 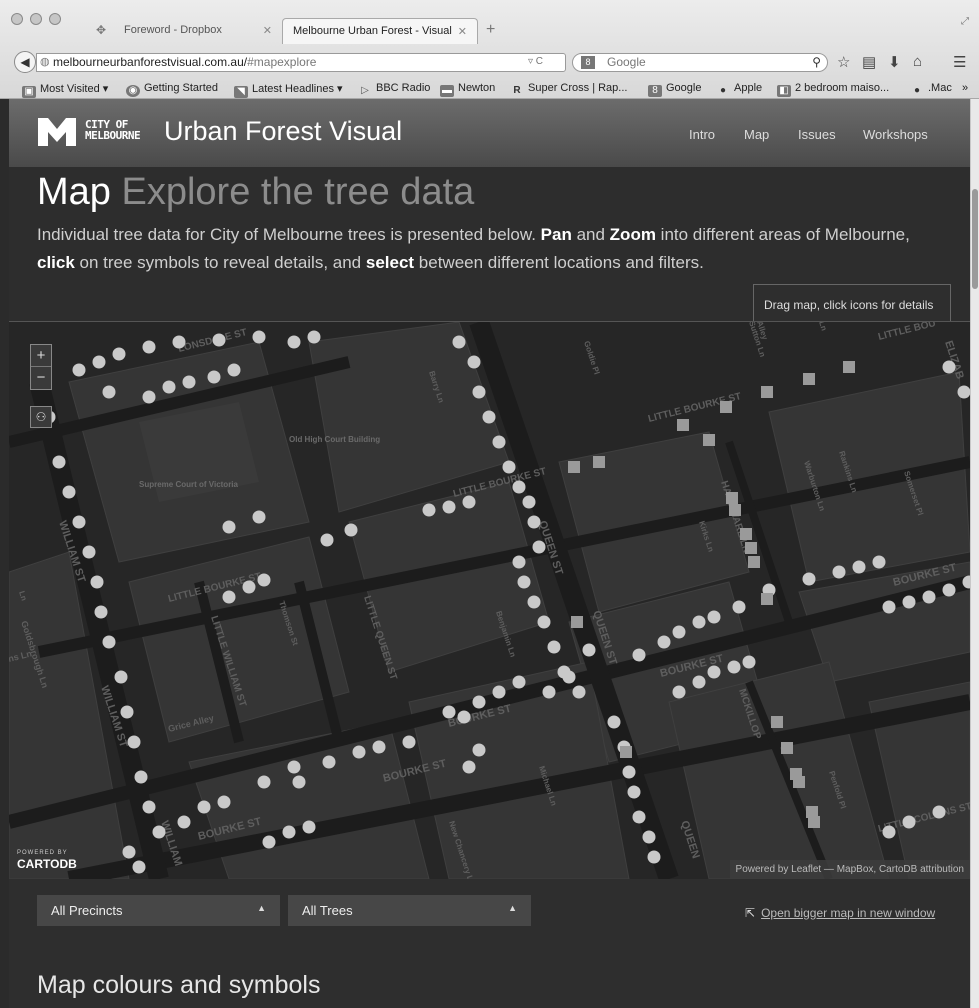 What do you see at coordinates (25, 62) in the screenshot?
I see `back-button: ◀` at bounding box center [25, 62].